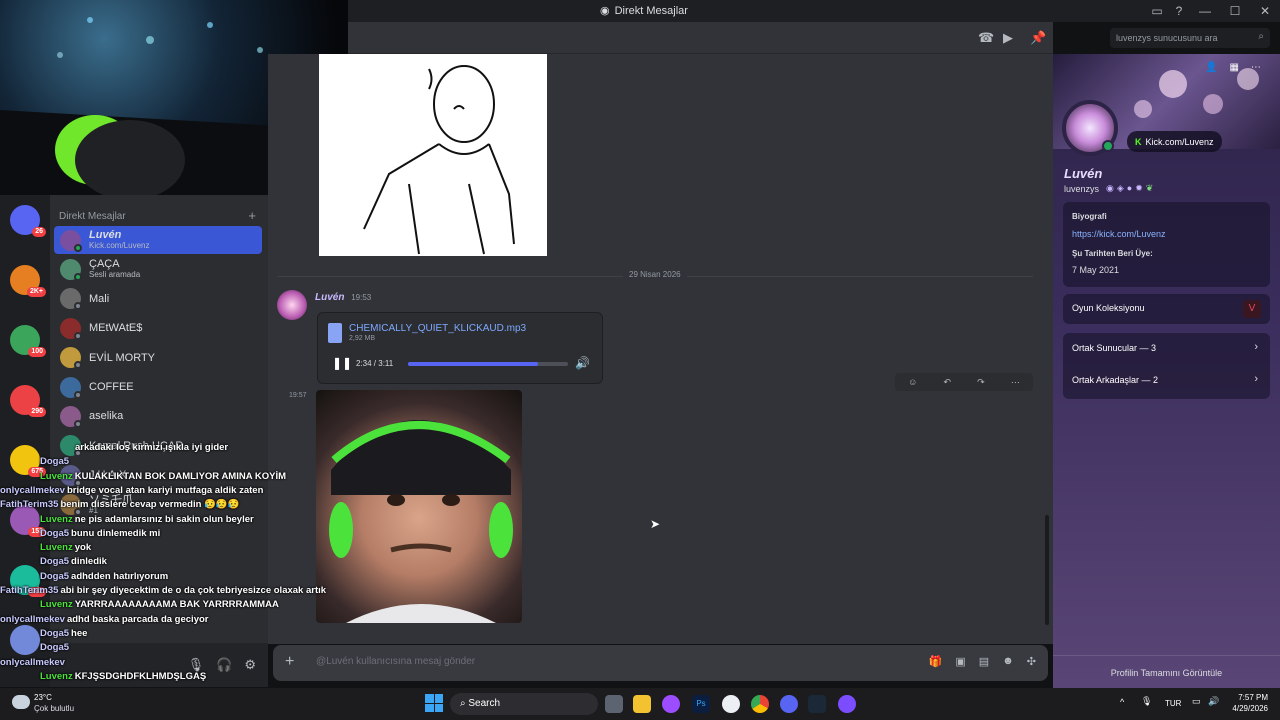 The image size is (1280, 720). I want to click on dm-item: aselika, so click(158, 416).